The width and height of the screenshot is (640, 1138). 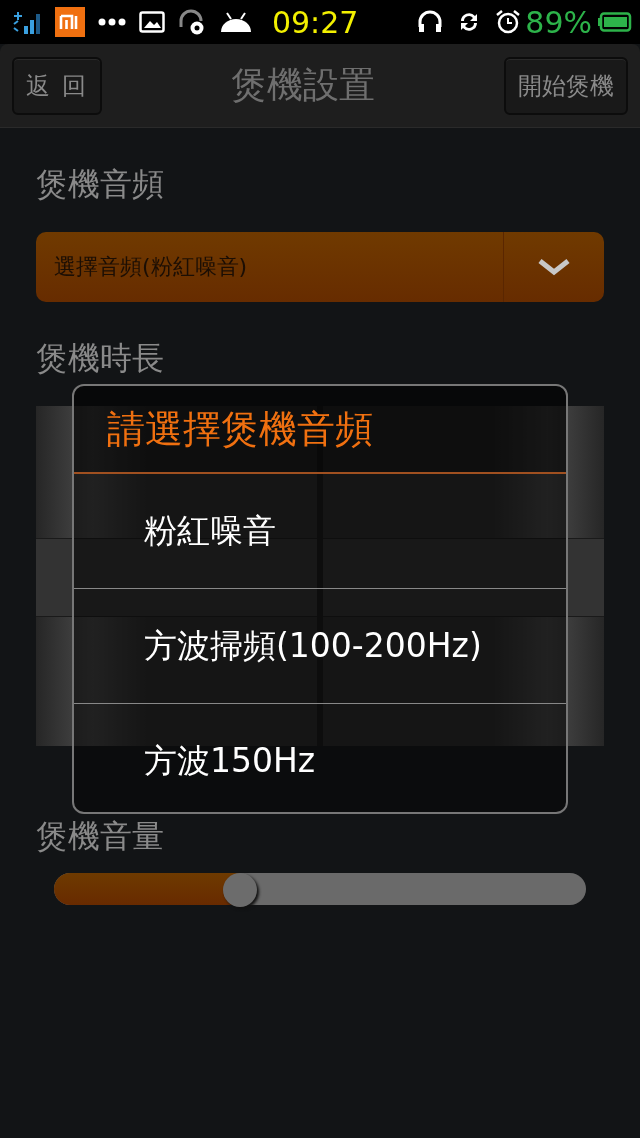 What do you see at coordinates (100, 184) in the screenshot?
I see `section-label: 煲機音頻` at bounding box center [100, 184].